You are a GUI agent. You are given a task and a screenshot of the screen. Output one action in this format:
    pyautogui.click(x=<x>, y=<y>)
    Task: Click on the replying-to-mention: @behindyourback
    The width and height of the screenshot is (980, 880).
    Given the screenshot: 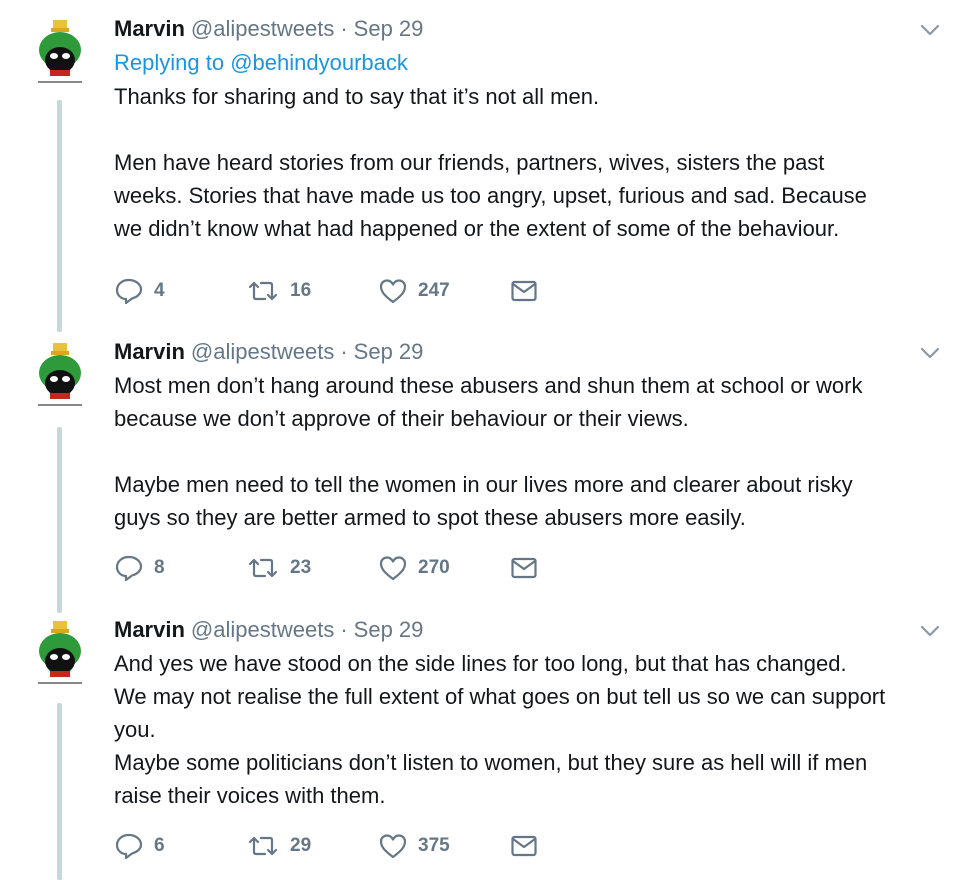 What is the action you would take?
    pyautogui.click(x=319, y=62)
    